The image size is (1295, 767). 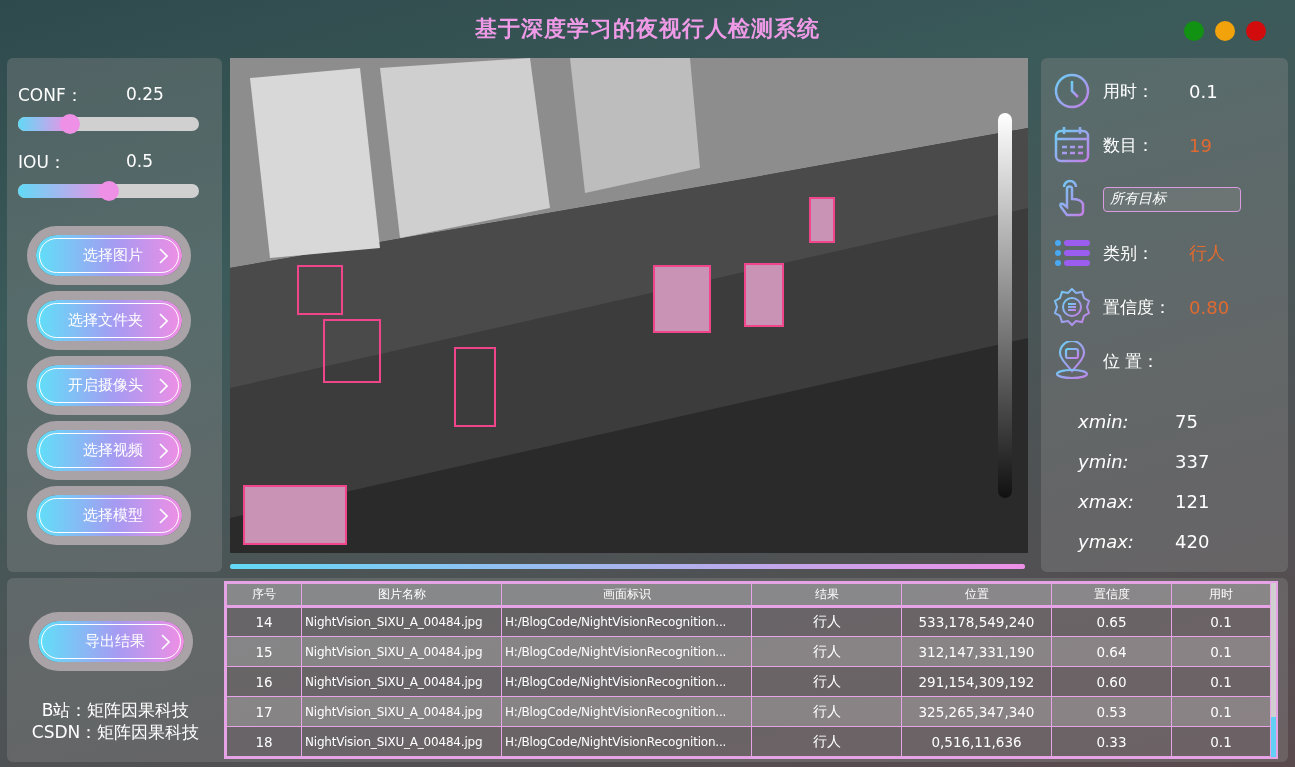 What do you see at coordinates (826, 595) in the screenshot?
I see `column-header: 结果` at bounding box center [826, 595].